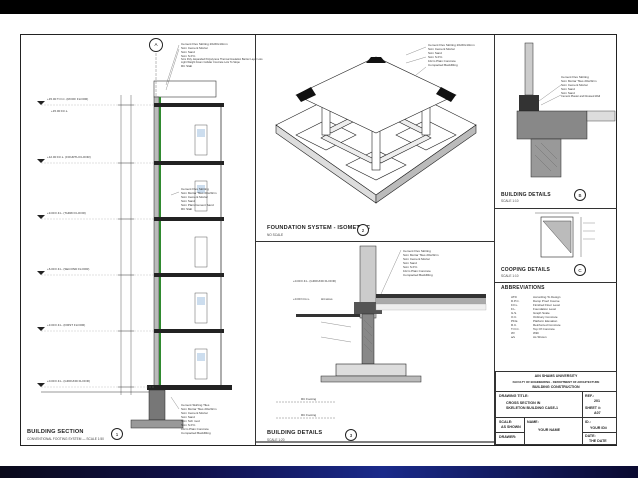 The image size is (638, 478). I want to click on detail-bubble-b: B, so click(580, 195).